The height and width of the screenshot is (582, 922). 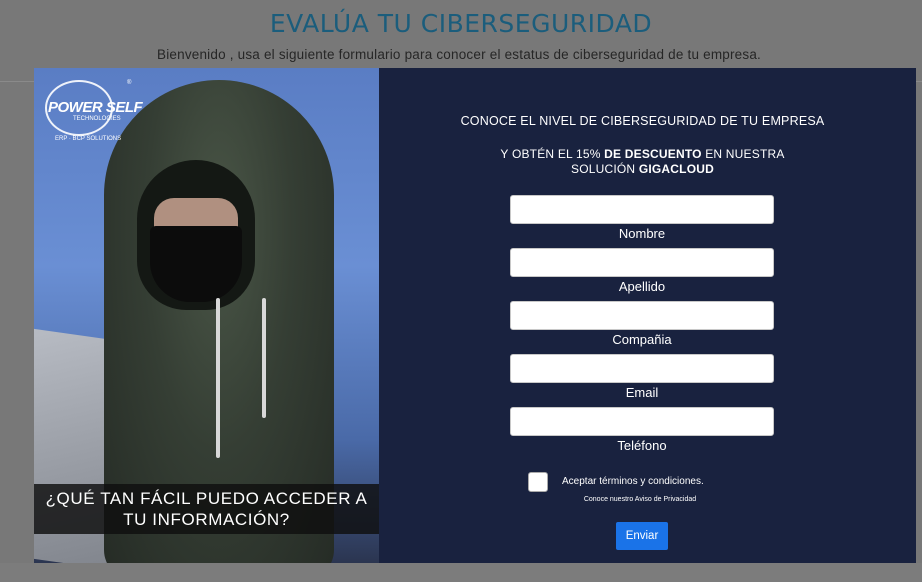 I want to click on apellido-label: Apellido, so click(x=642, y=286).